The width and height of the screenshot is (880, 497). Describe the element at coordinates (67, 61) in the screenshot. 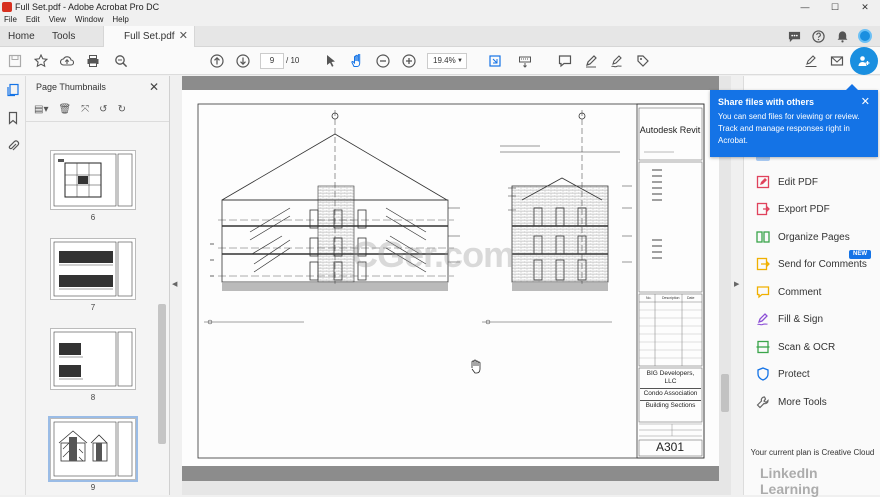

I see `upload-cloud-icon` at that location.